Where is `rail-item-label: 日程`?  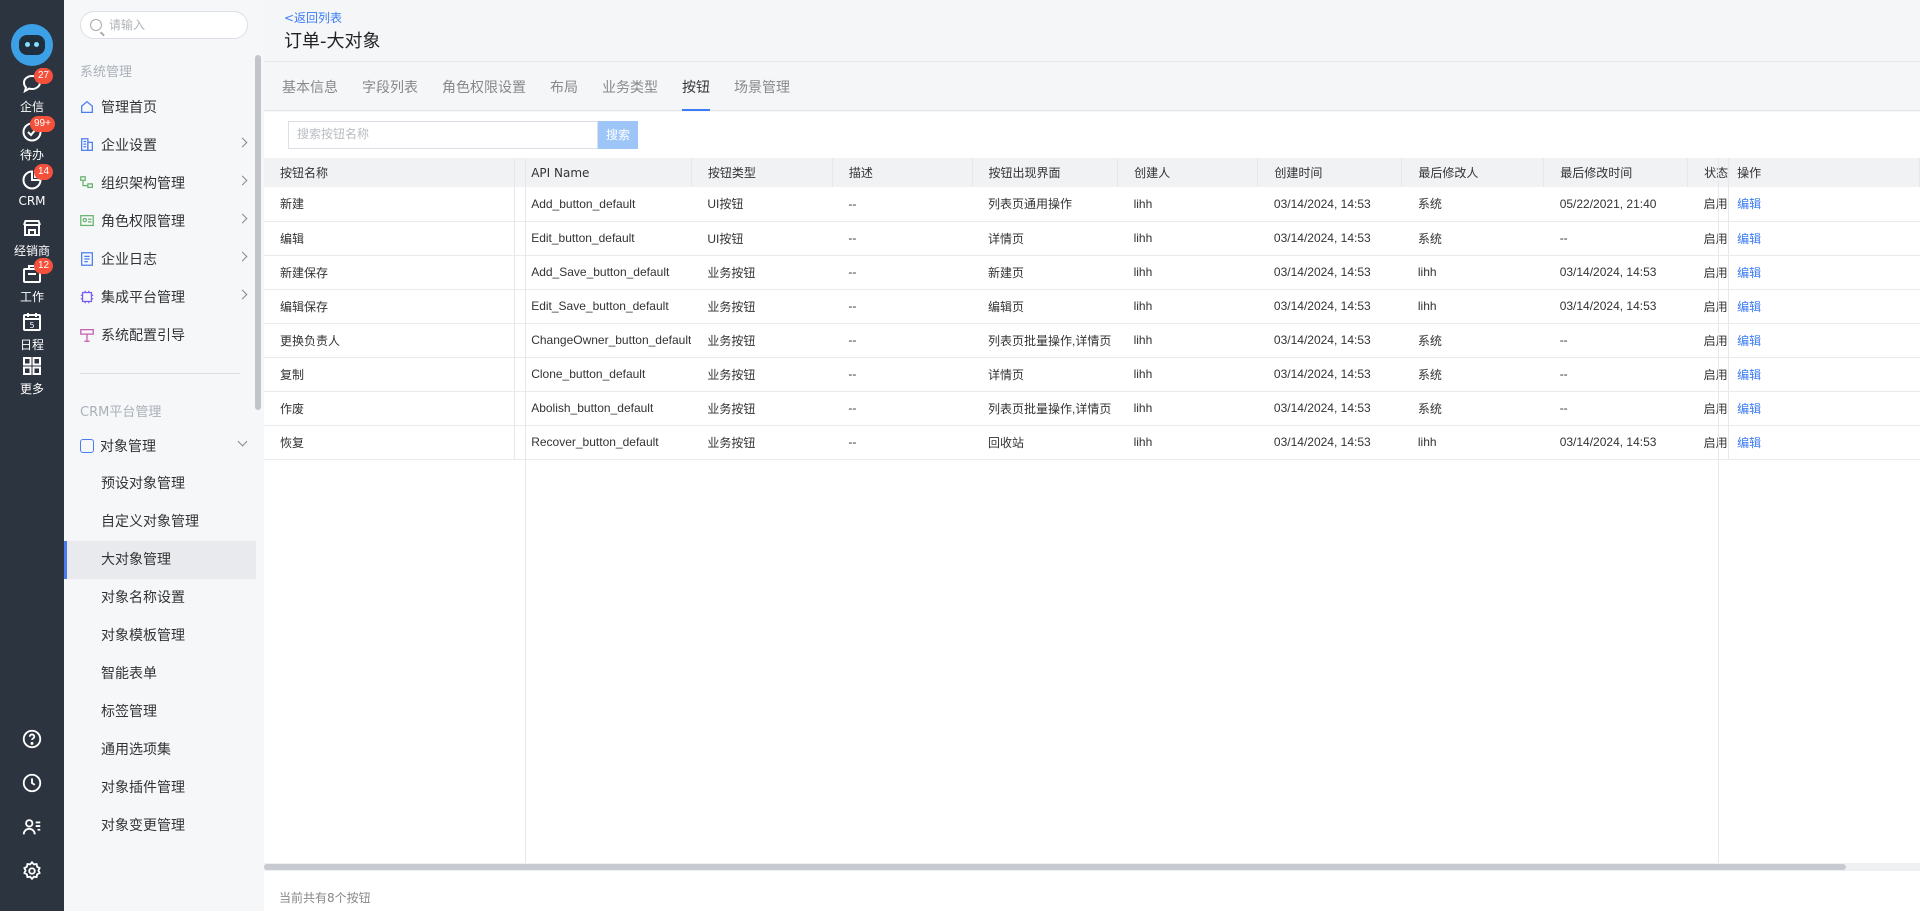 rail-item-label: 日程 is located at coordinates (31, 345).